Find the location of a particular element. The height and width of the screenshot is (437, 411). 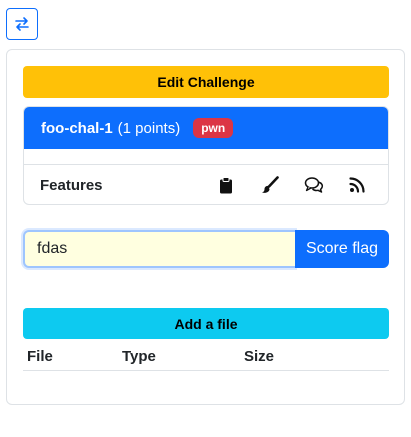

challenge-points: (1 points) is located at coordinates (149, 128).